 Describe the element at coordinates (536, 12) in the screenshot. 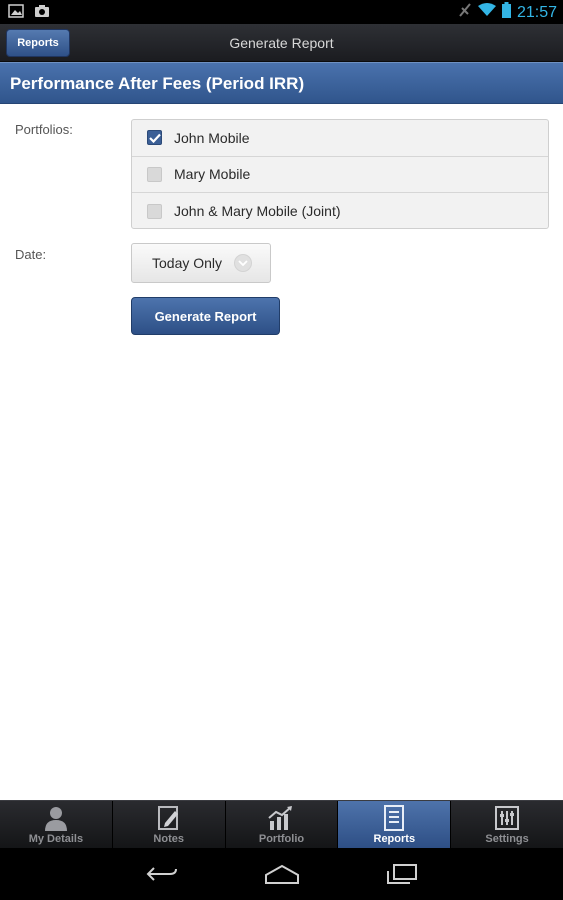

I see `clock: 21:57` at that location.